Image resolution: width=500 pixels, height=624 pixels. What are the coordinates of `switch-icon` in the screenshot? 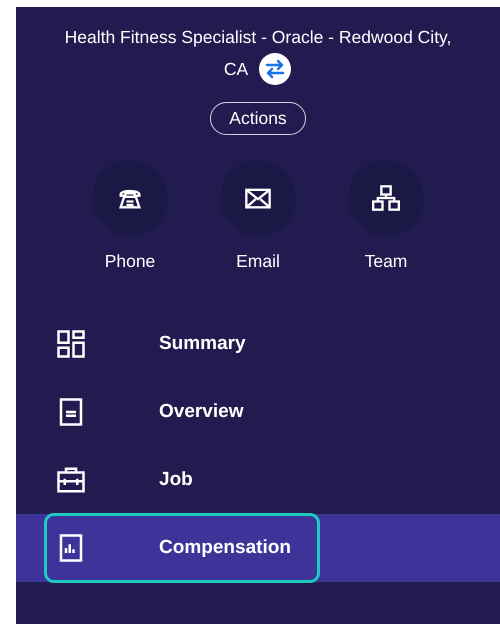 It's located at (275, 69).